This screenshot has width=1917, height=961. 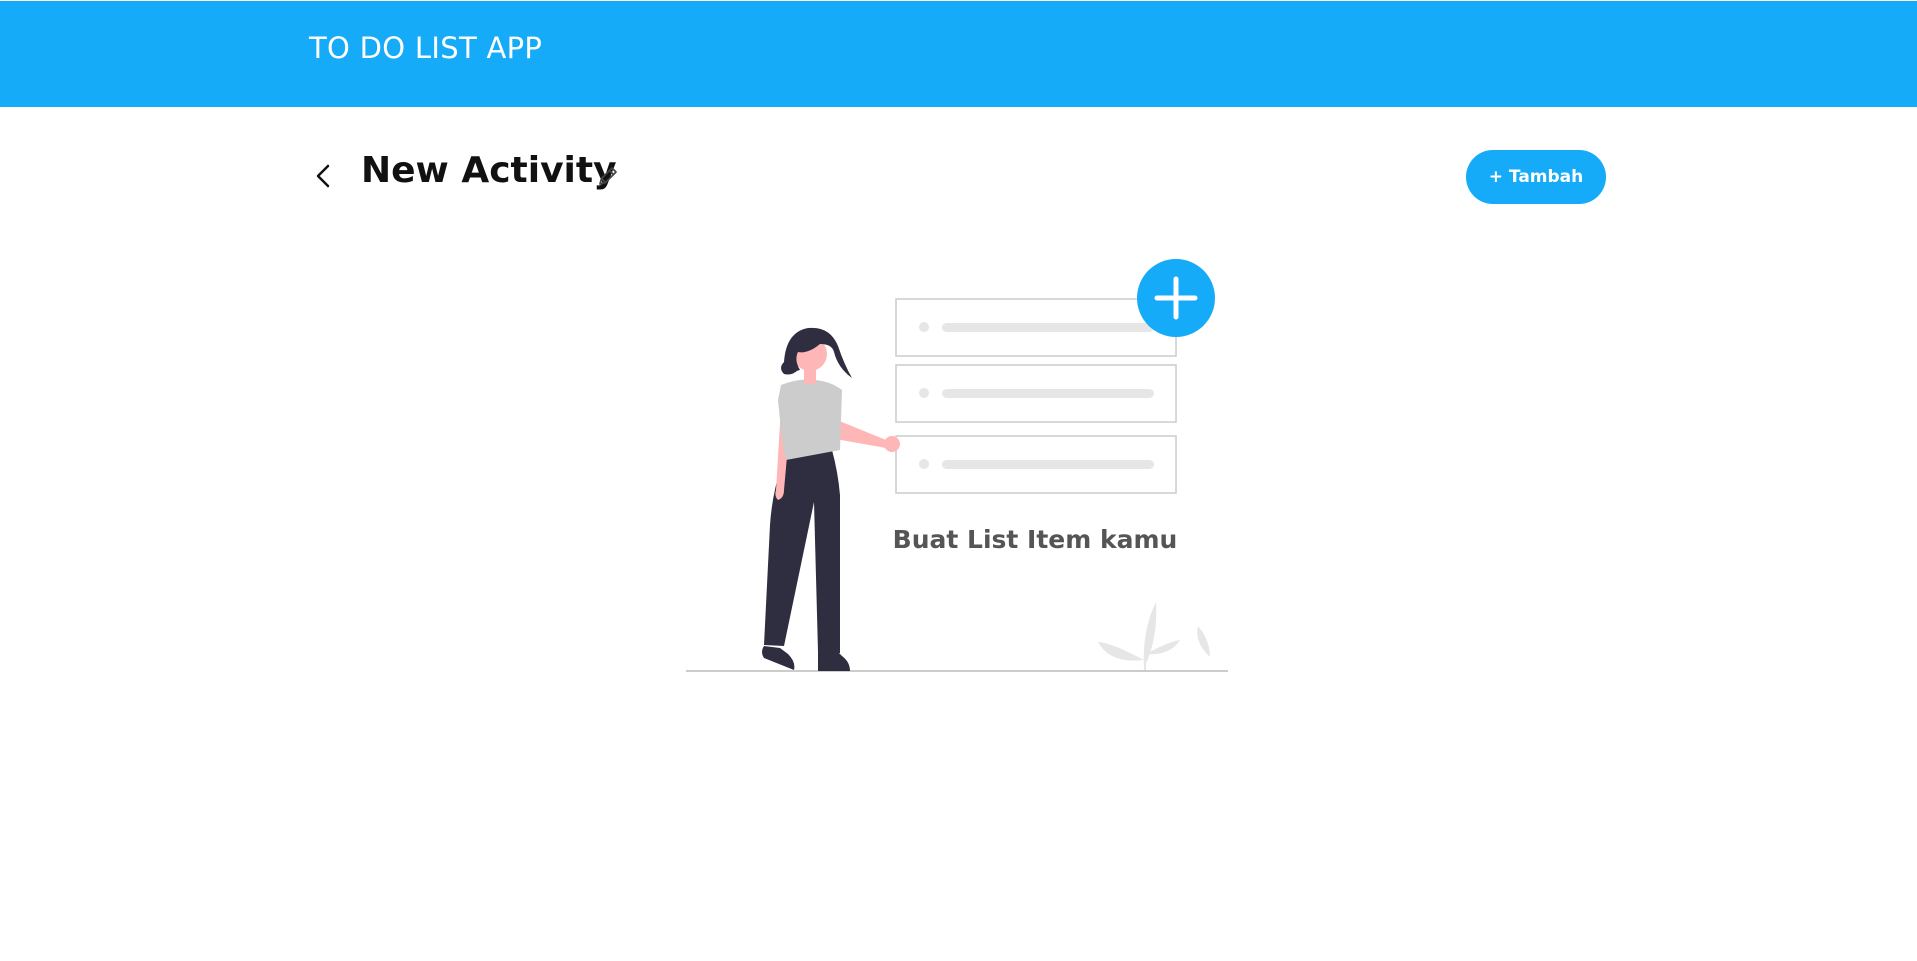 I want to click on app-title: TO DO LIST APP, so click(x=426, y=48).